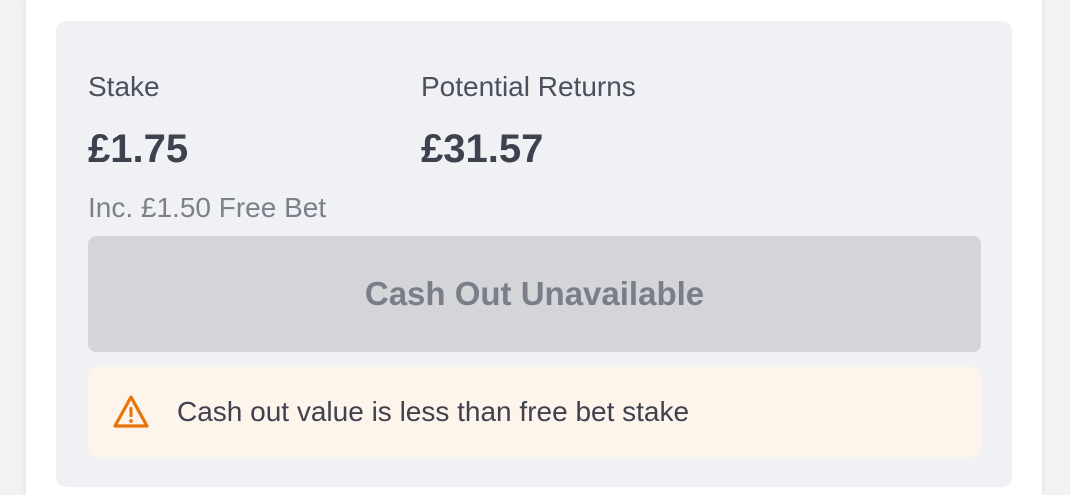  I want to click on cash-out-button-label: Cash Out Unavailable, so click(534, 293).